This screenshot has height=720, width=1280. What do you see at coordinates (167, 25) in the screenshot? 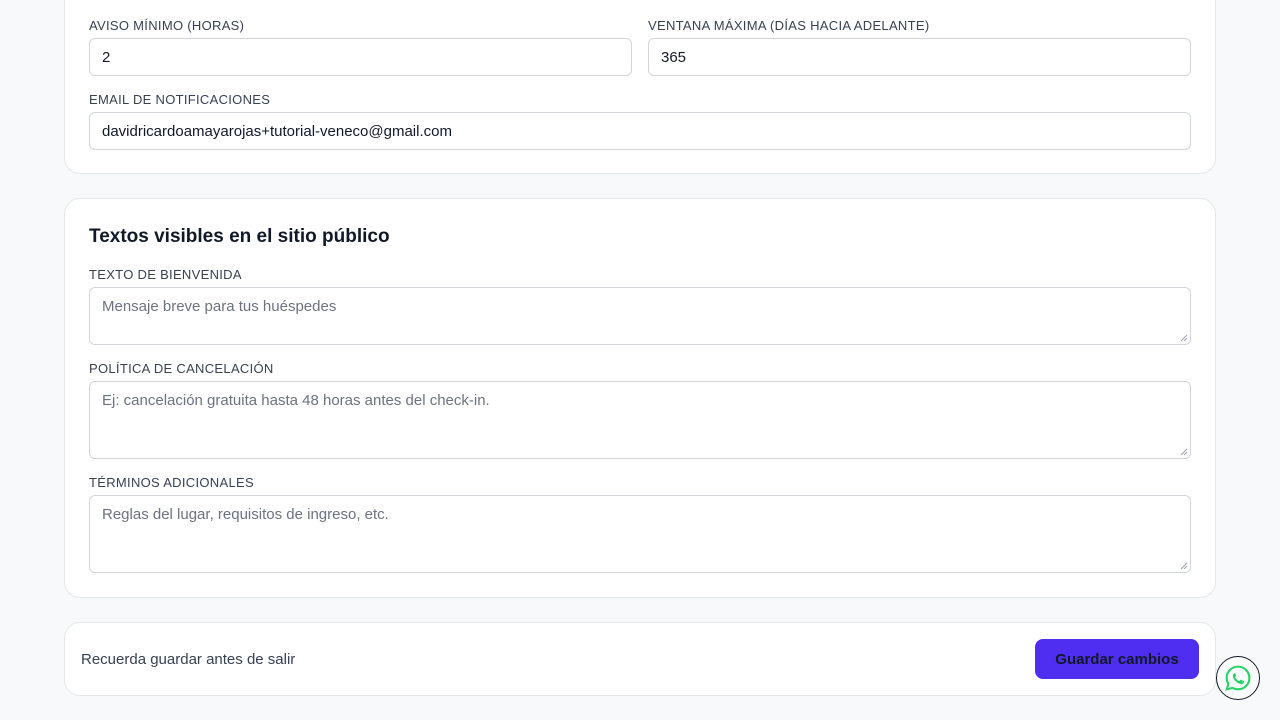
I see `min-notice-label: AVISO MÍNIMO (HORAS)` at bounding box center [167, 25].